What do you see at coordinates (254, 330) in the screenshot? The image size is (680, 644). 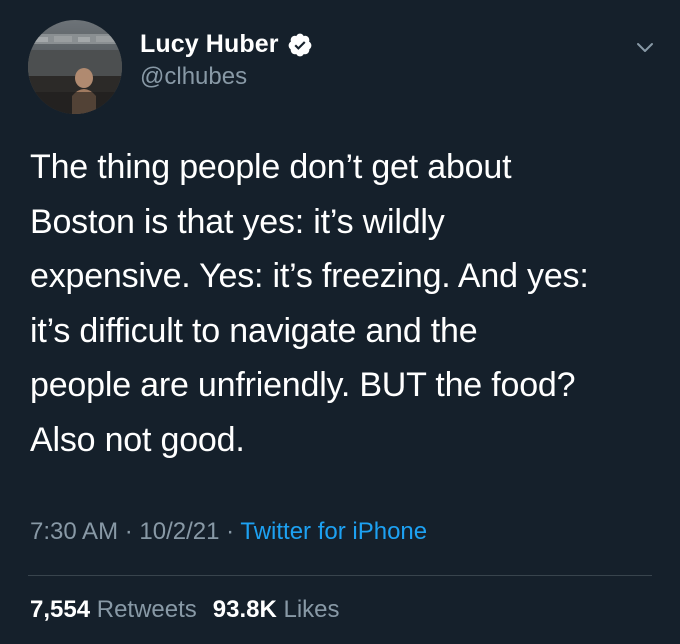 I see `tweet-text-line: it’s difficult to navigate and the` at bounding box center [254, 330].